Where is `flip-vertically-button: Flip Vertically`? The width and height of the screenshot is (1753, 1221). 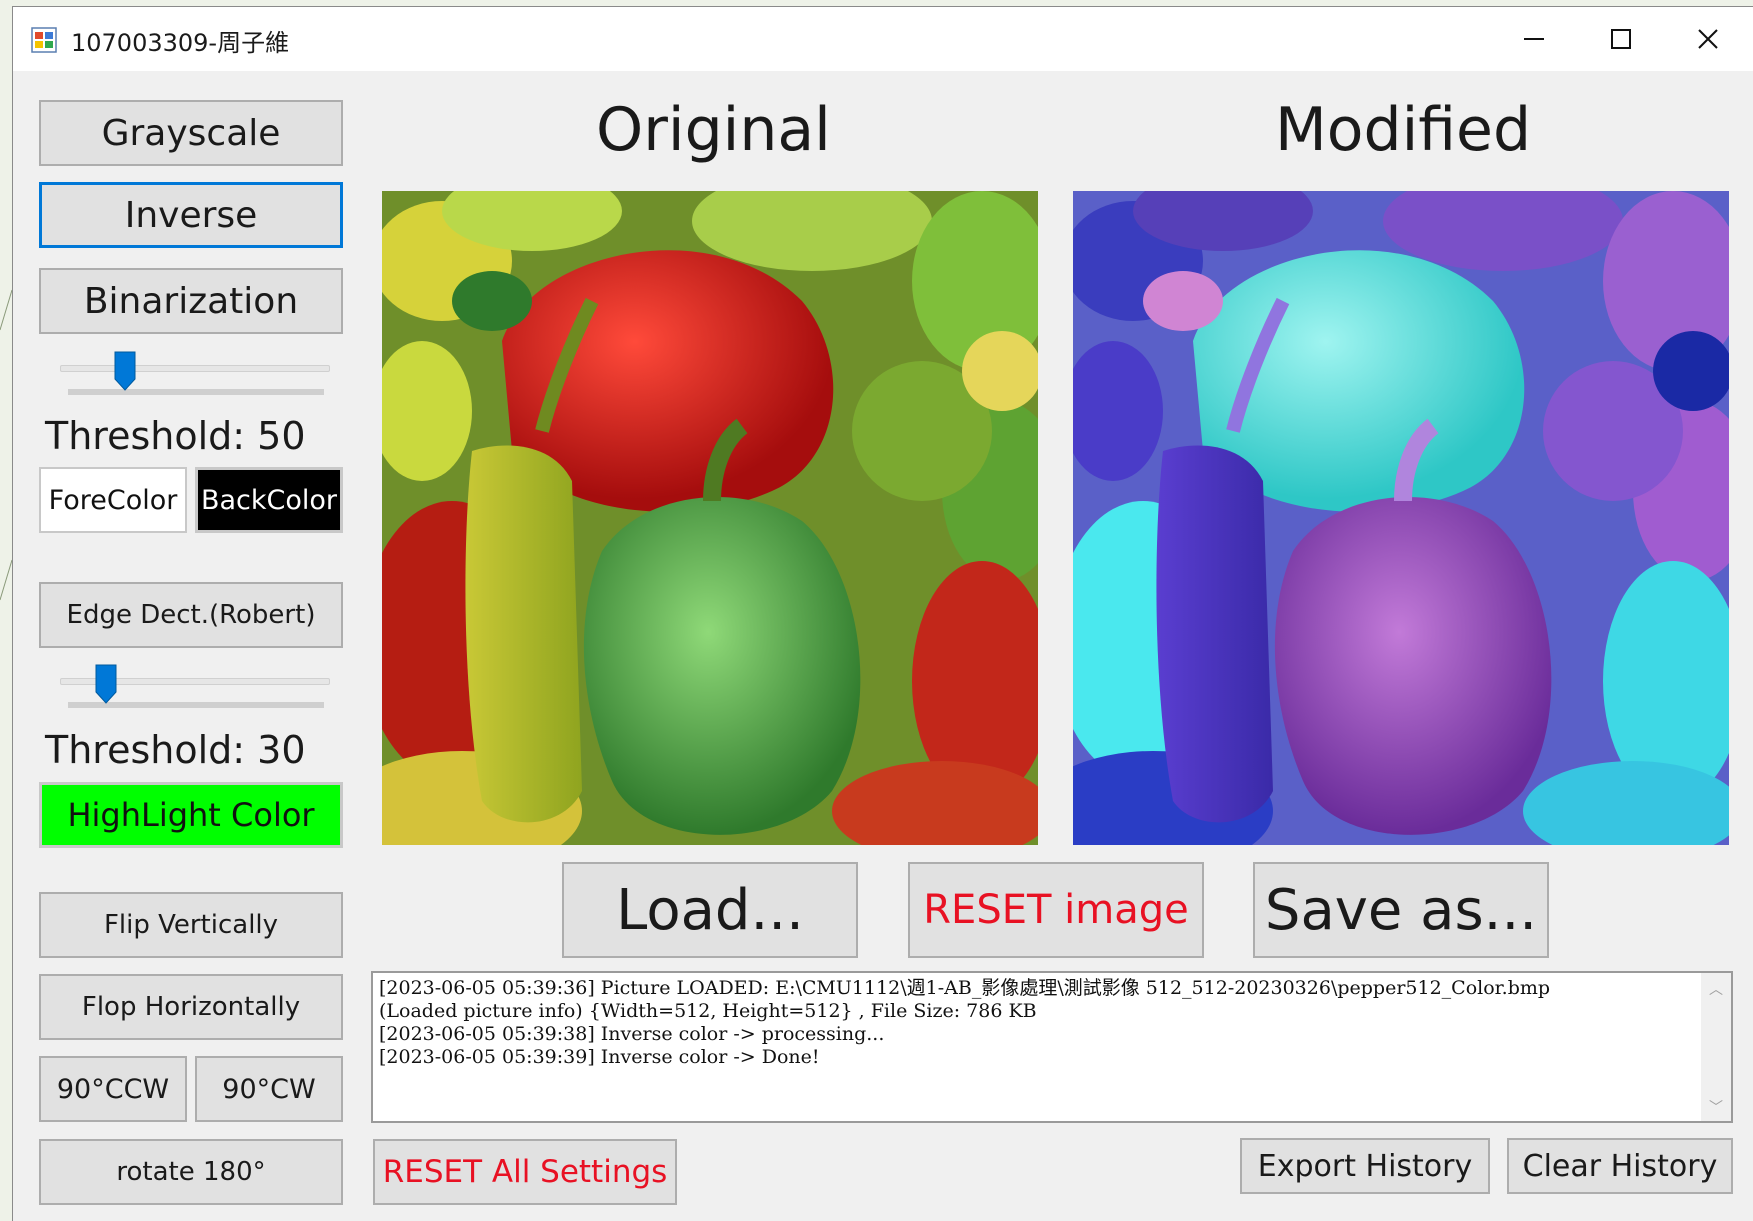
flip-vertically-button: Flip Vertically is located at coordinates (191, 925).